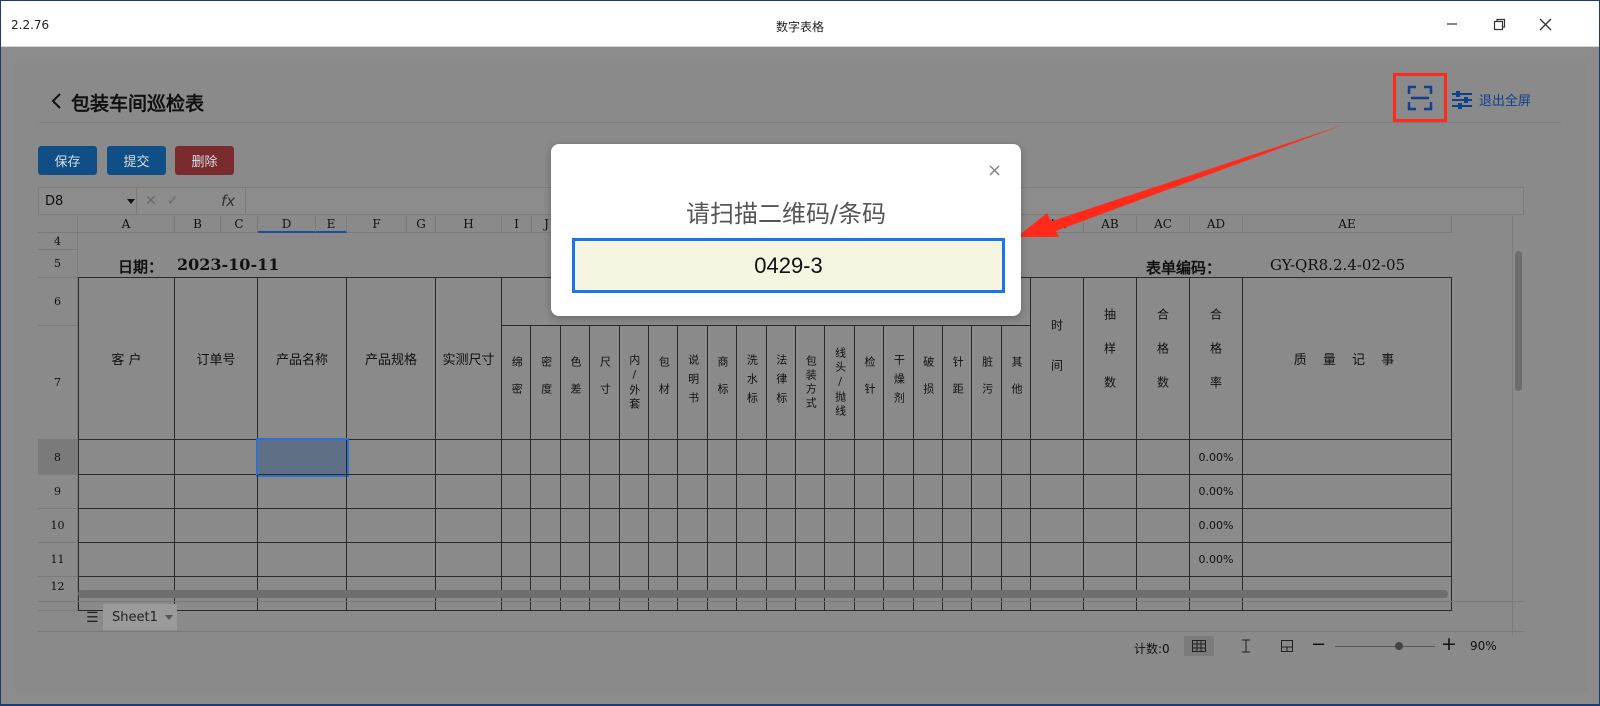  Describe the element at coordinates (302, 457) in the screenshot. I see `selected-cell` at that location.